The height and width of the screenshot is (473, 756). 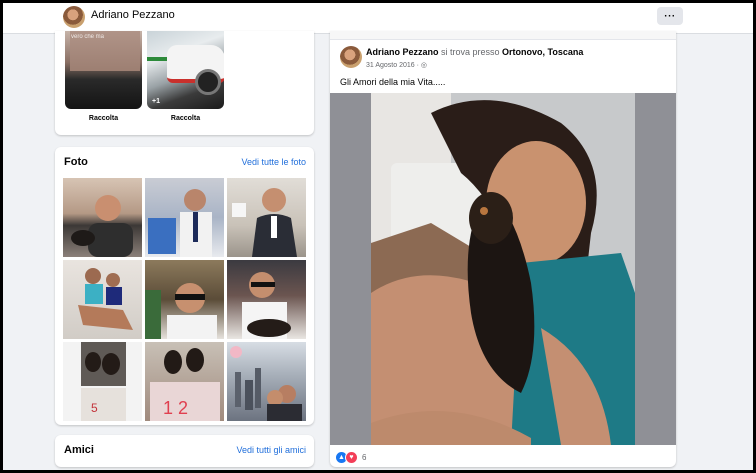 What do you see at coordinates (133, 15) in the screenshot?
I see `profile-name: Adriano Pezzano` at bounding box center [133, 15].